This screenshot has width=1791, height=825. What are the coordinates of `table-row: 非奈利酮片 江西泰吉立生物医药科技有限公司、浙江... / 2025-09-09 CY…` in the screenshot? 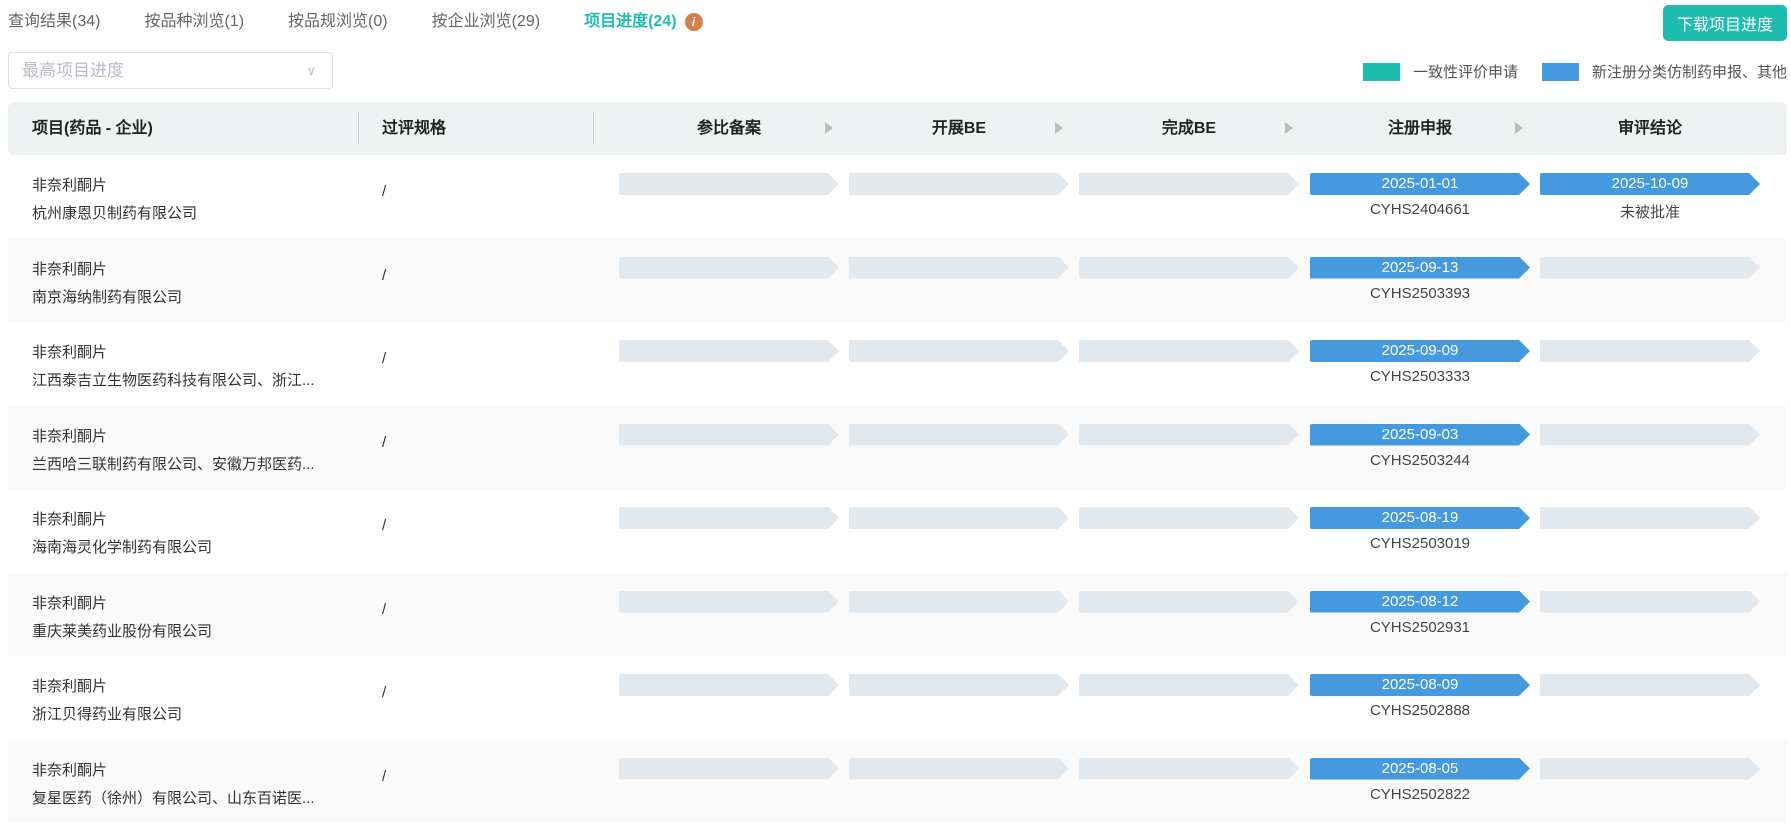 It's located at (897, 364).